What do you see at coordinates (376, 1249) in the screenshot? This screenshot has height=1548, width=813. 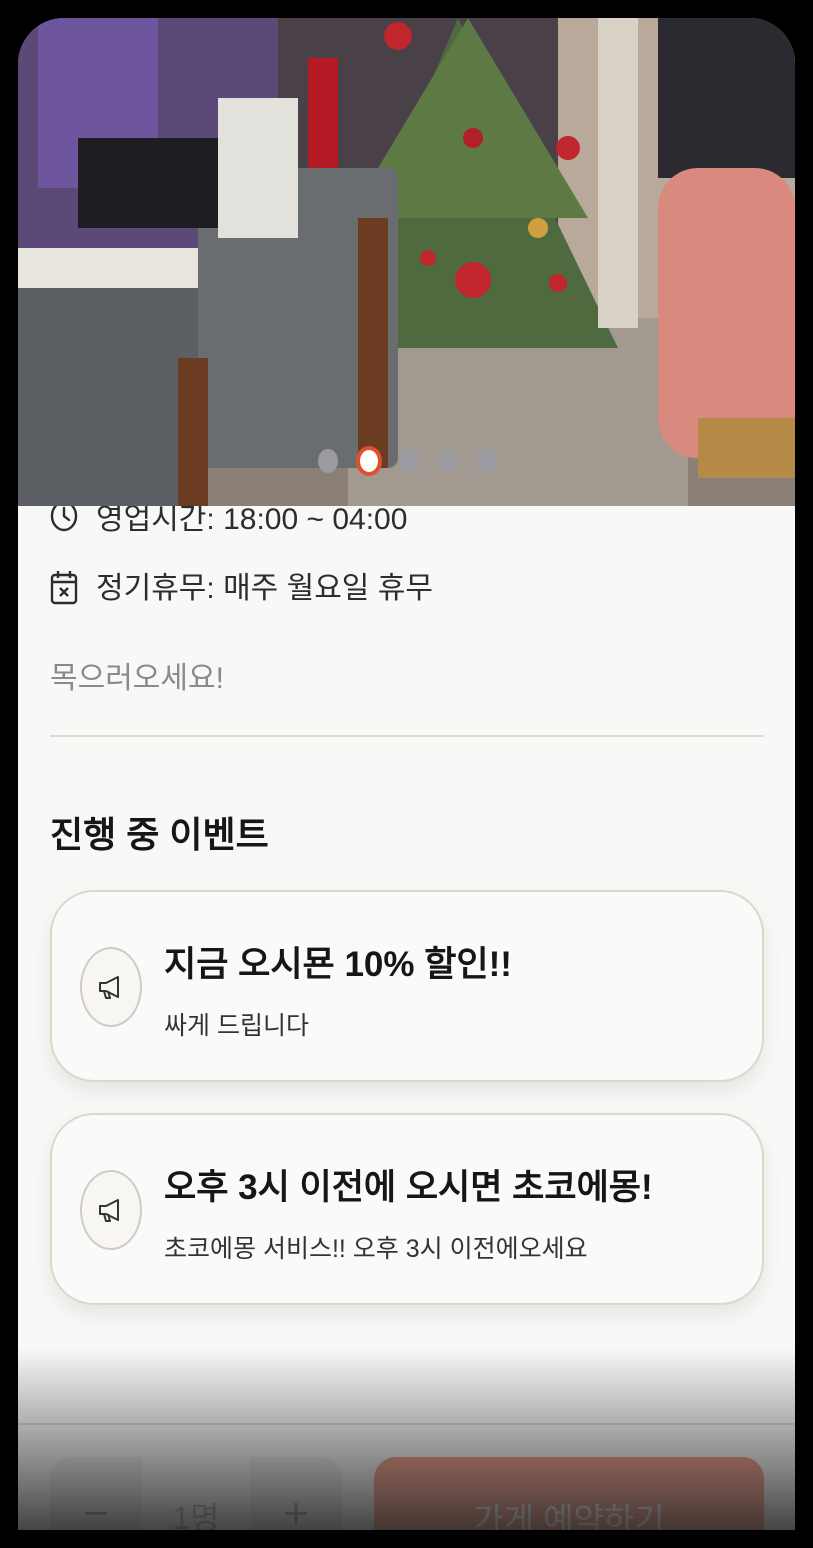 I see `event-subtitle: 초코에몽 서비스!! 오후 3시 이전에오세요` at bounding box center [376, 1249].